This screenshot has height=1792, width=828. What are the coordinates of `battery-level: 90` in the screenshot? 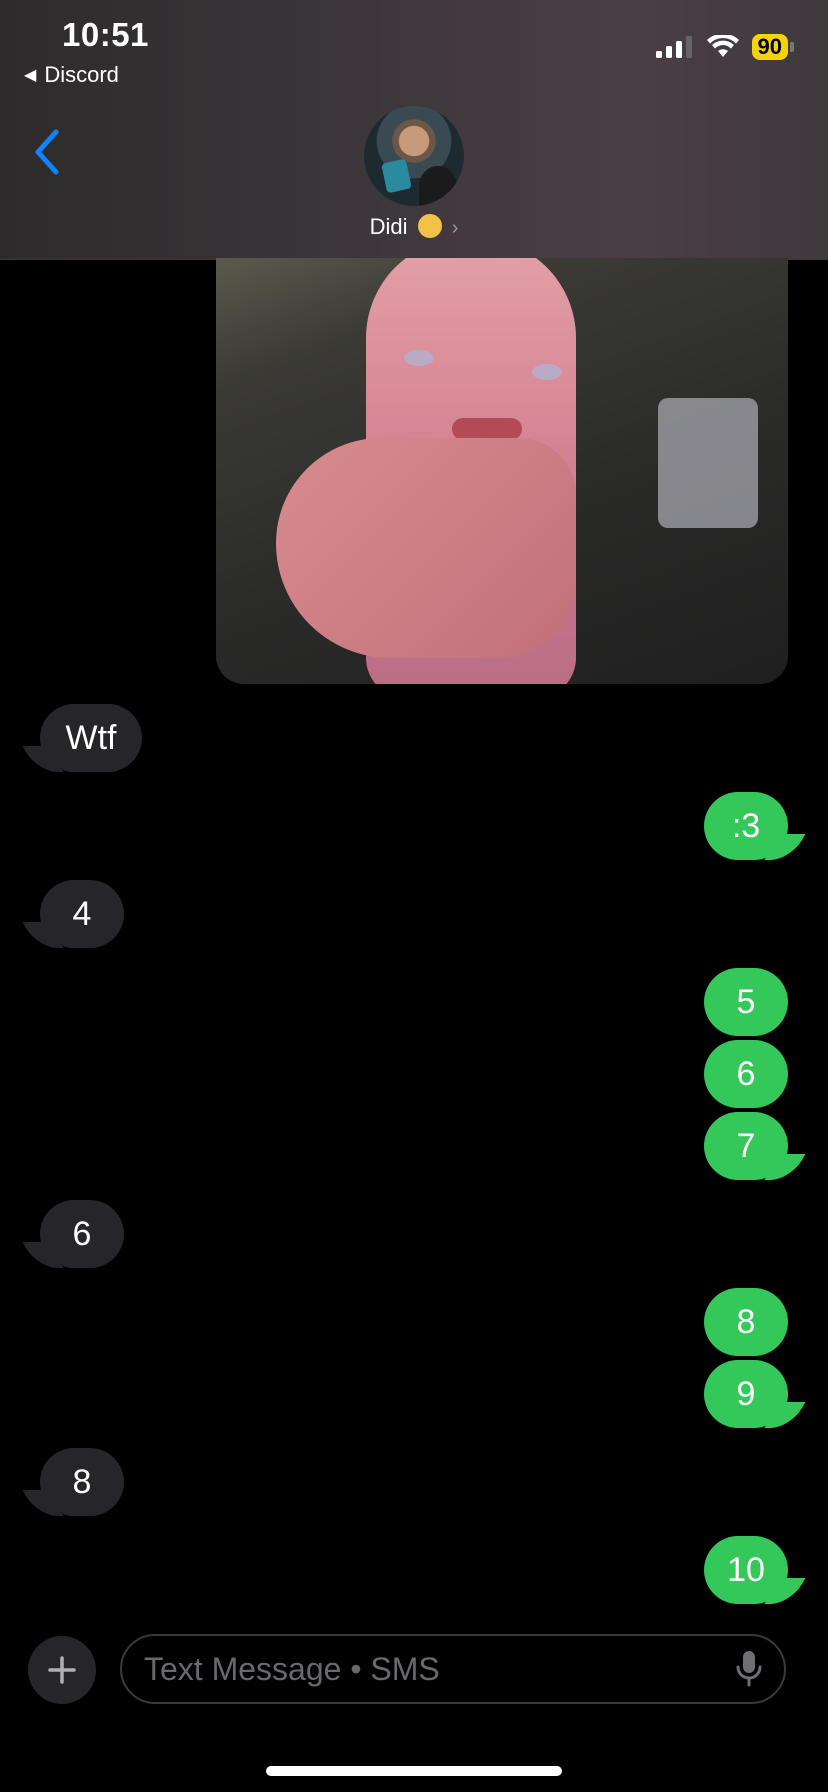 It's located at (769, 47).